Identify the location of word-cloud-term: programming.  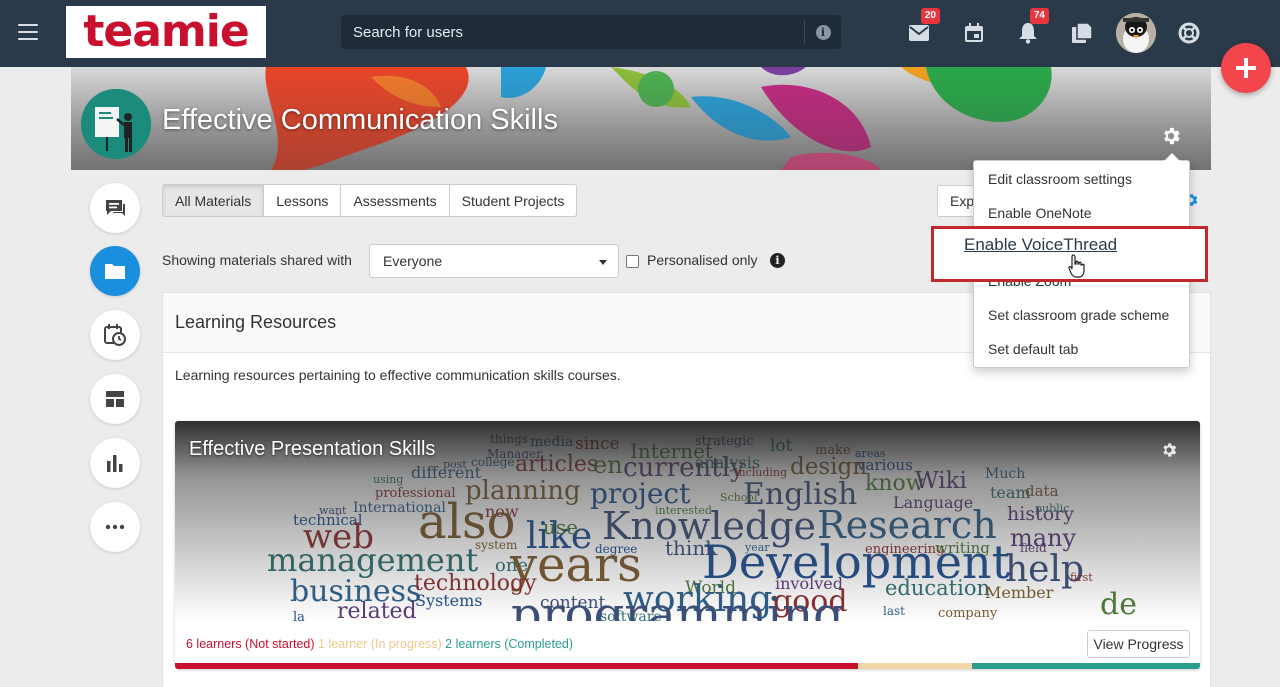
(677, 604).